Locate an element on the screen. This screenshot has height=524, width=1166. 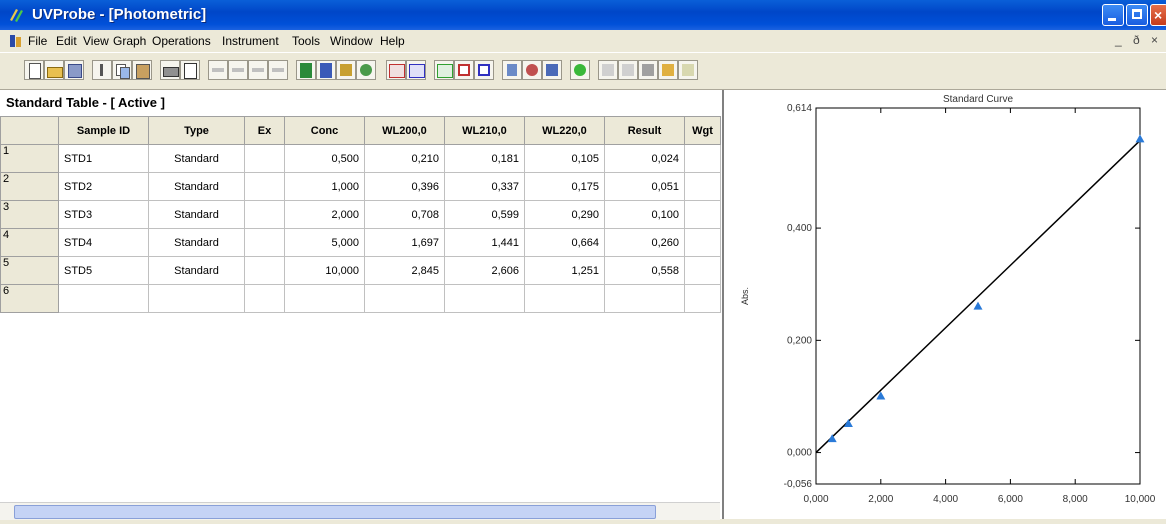
menu-instrument: Instrument is located at coordinates (250, 41).